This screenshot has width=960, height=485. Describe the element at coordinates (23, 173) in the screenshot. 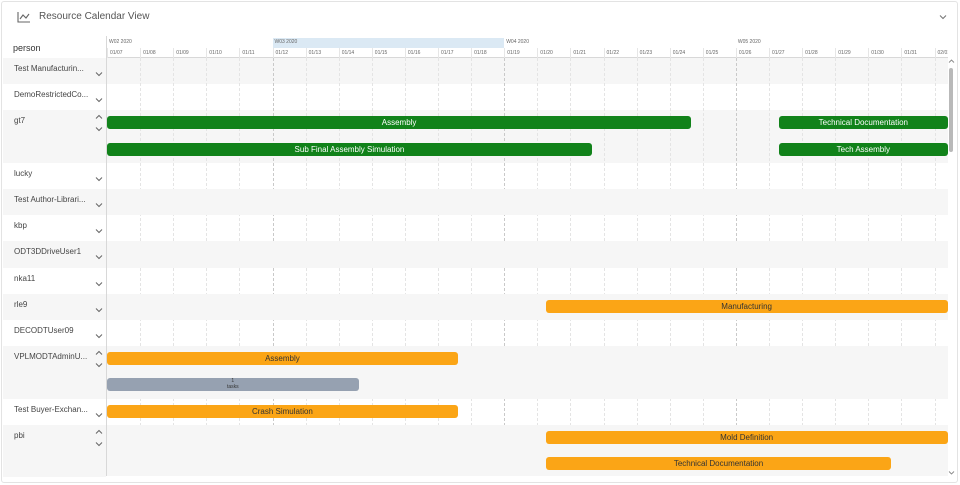

I see `resource-name: lucky` at that location.